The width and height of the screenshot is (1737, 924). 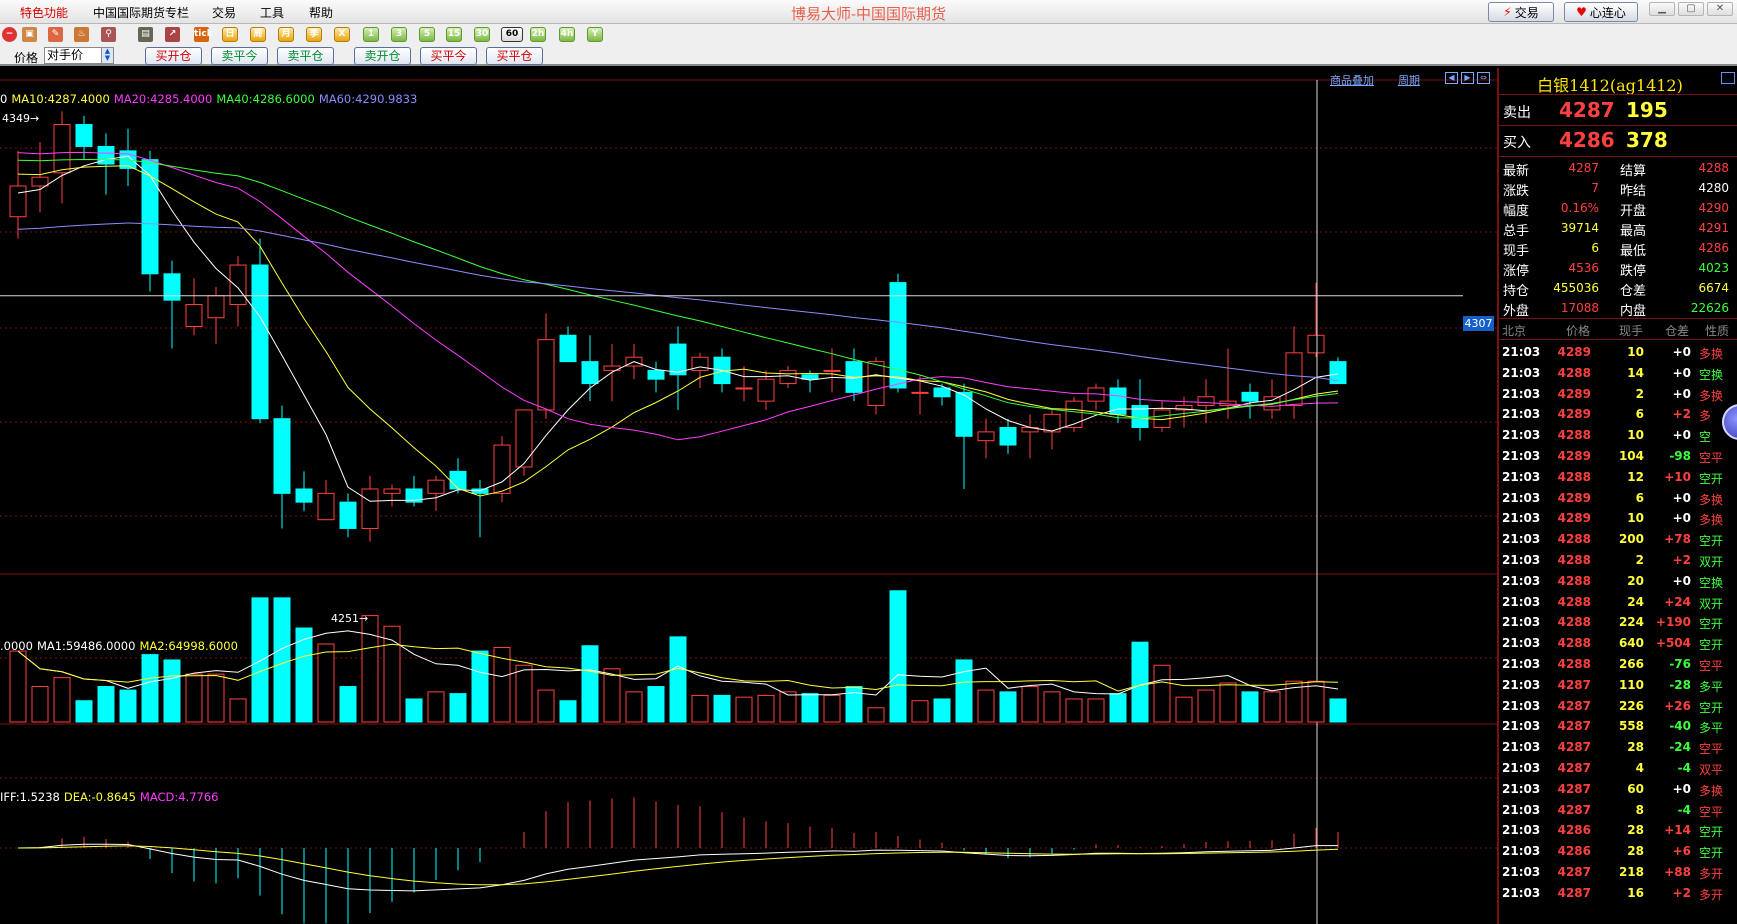 What do you see at coordinates (1681, 892) in the screenshot?
I see `tick-oi-change: +2` at bounding box center [1681, 892].